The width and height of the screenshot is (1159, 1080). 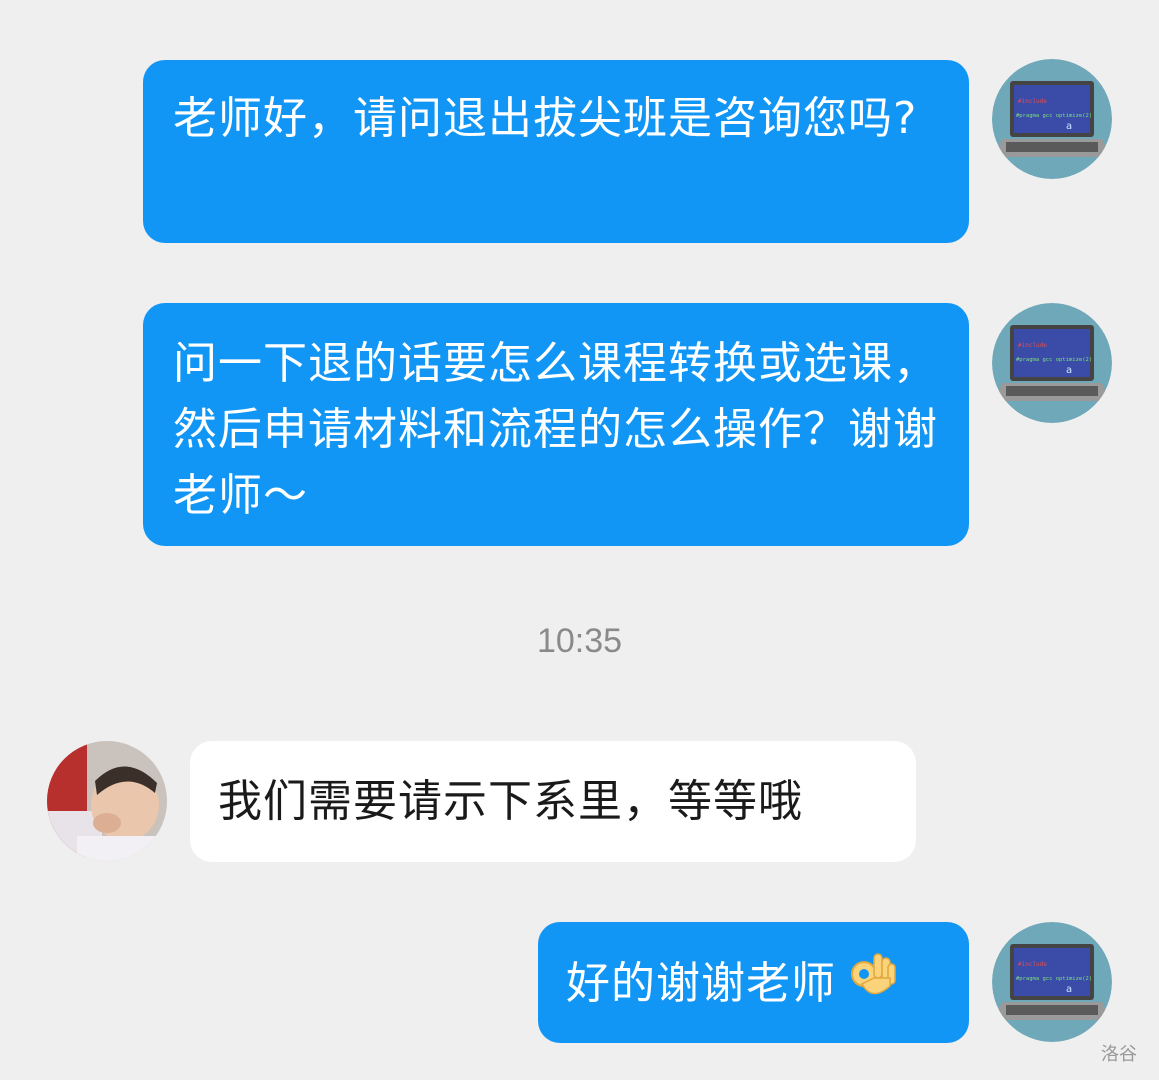 I want to click on ok-hand-emoji, so click(x=873, y=974).